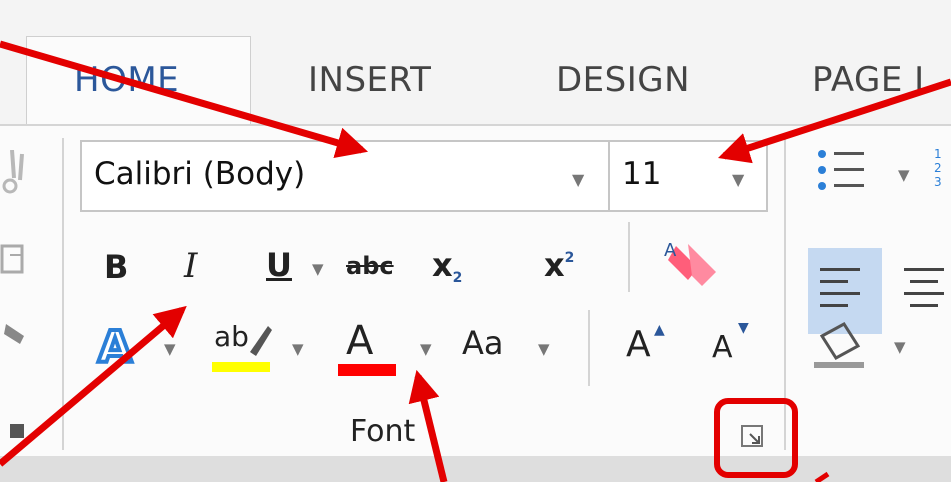  I want to click on tab-page-layout: PAGE L, so click(873, 80).